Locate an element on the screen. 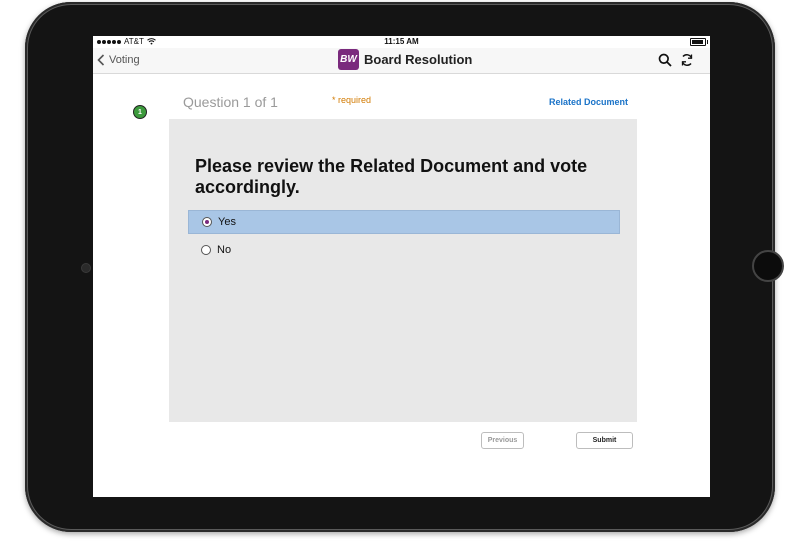  home-button is located at coordinates (768, 266).